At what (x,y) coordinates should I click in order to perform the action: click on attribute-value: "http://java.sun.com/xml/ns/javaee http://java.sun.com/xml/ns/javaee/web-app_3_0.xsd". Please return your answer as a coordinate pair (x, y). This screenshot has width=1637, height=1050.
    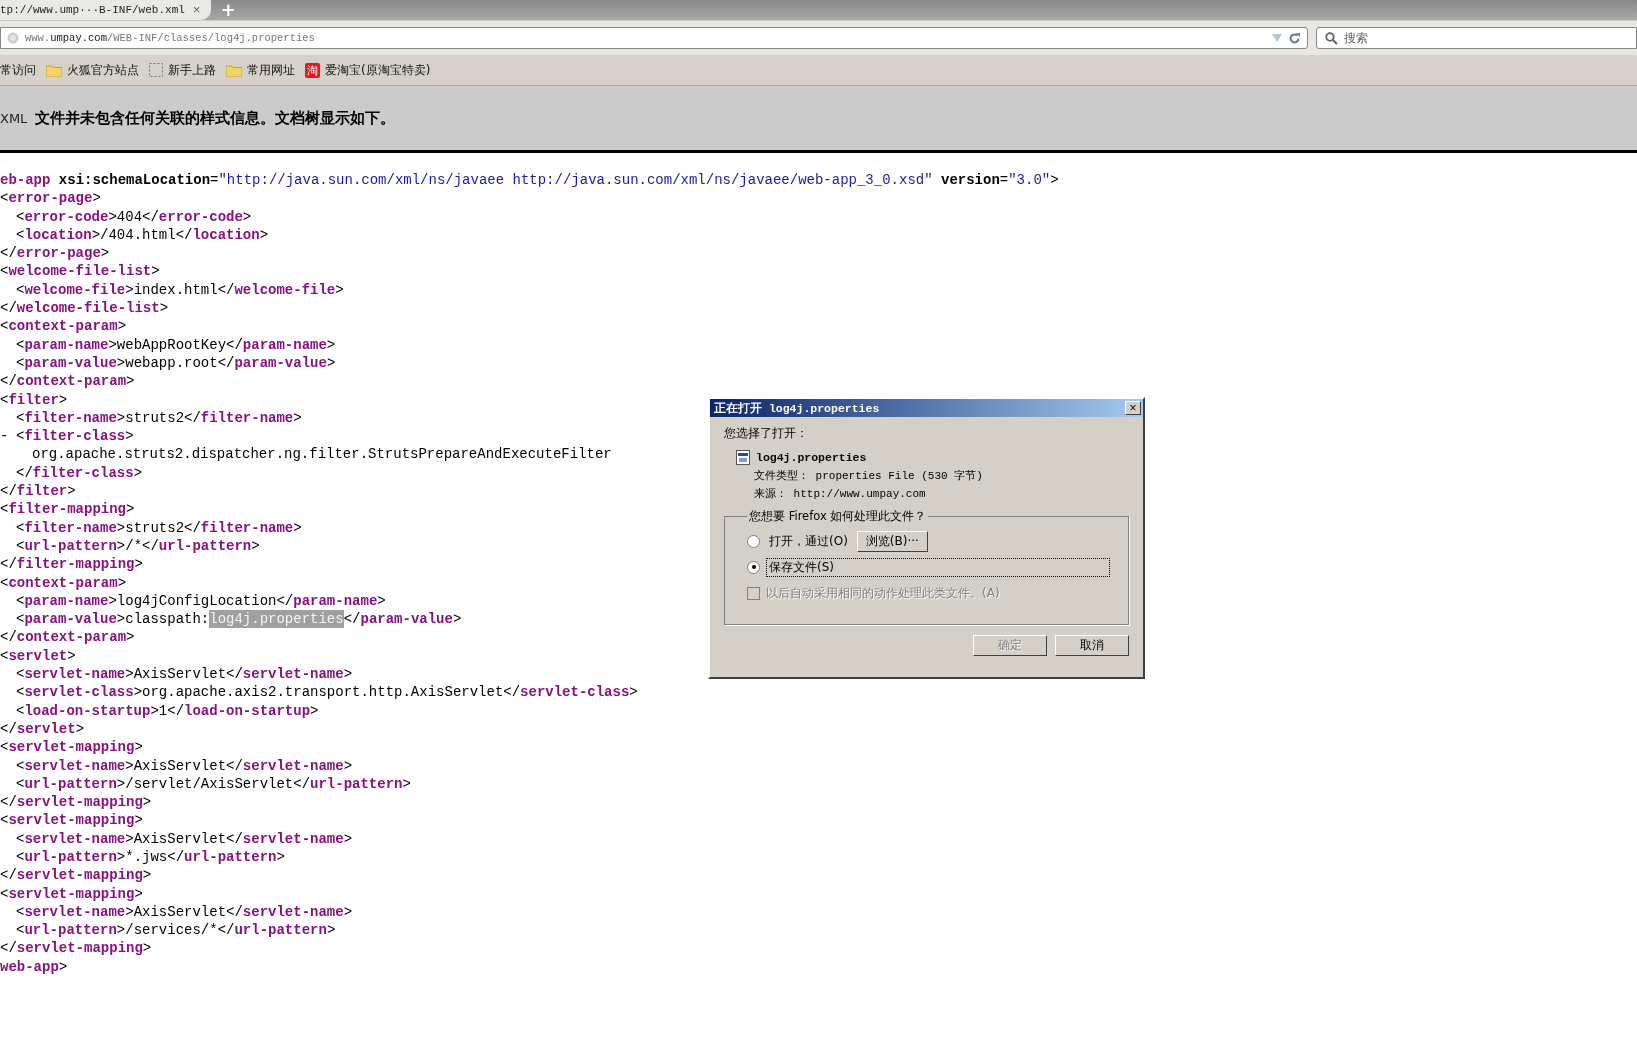
    Looking at the image, I should click on (575, 180).